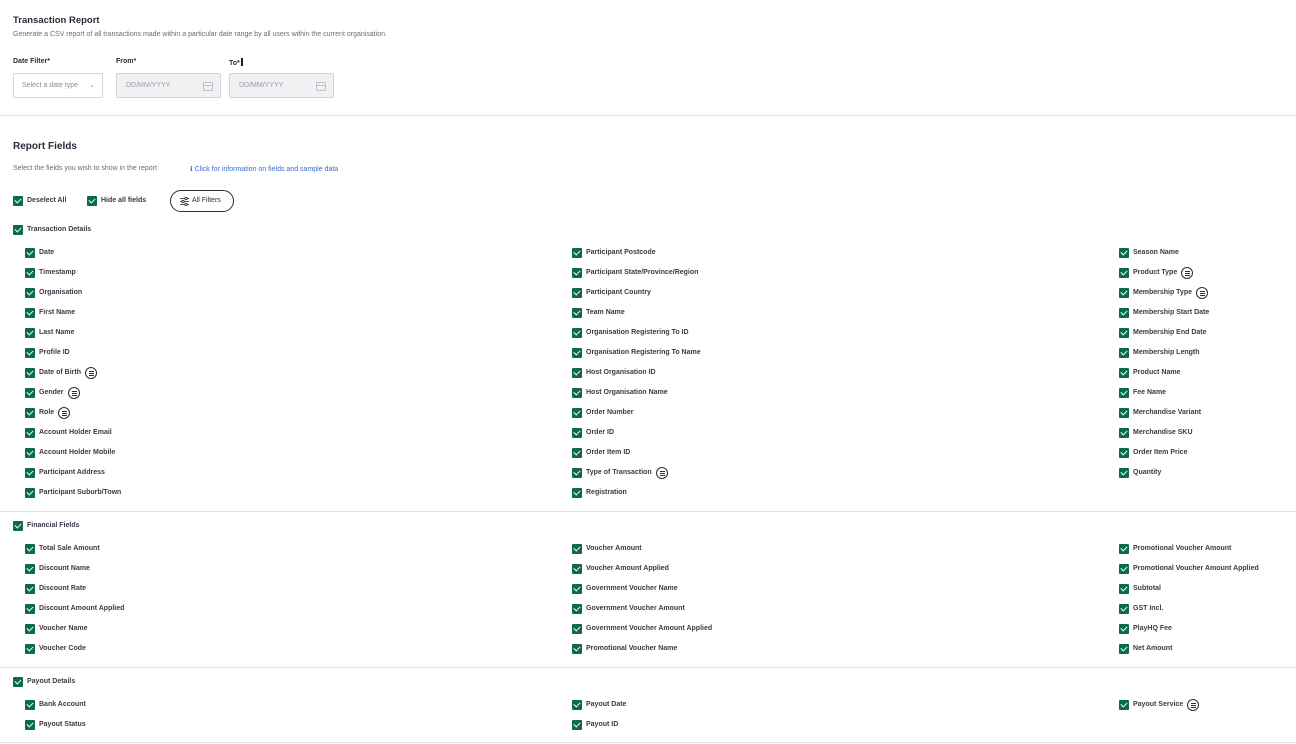 The width and height of the screenshot is (1296, 744). I want to click on field-label: Date of Birth, so click(60, 372).